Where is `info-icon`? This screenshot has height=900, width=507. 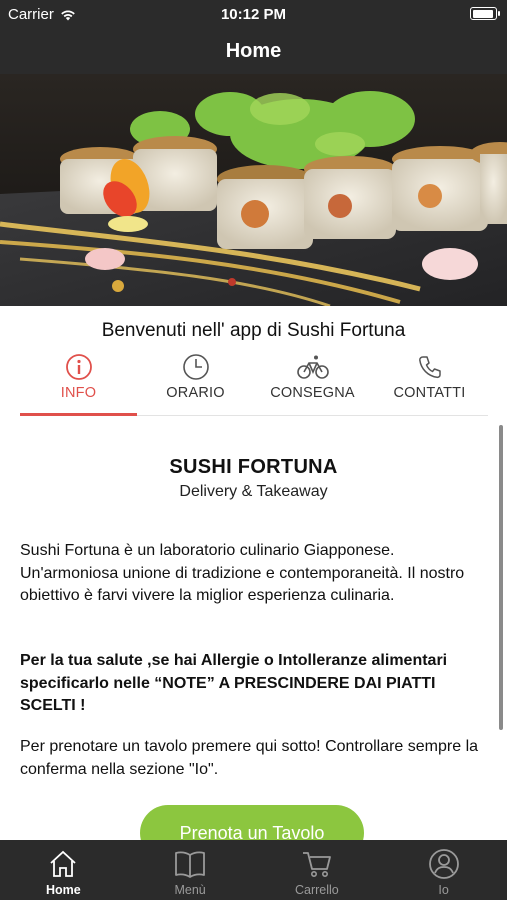 info-icon is located at coordinates (78, 367).